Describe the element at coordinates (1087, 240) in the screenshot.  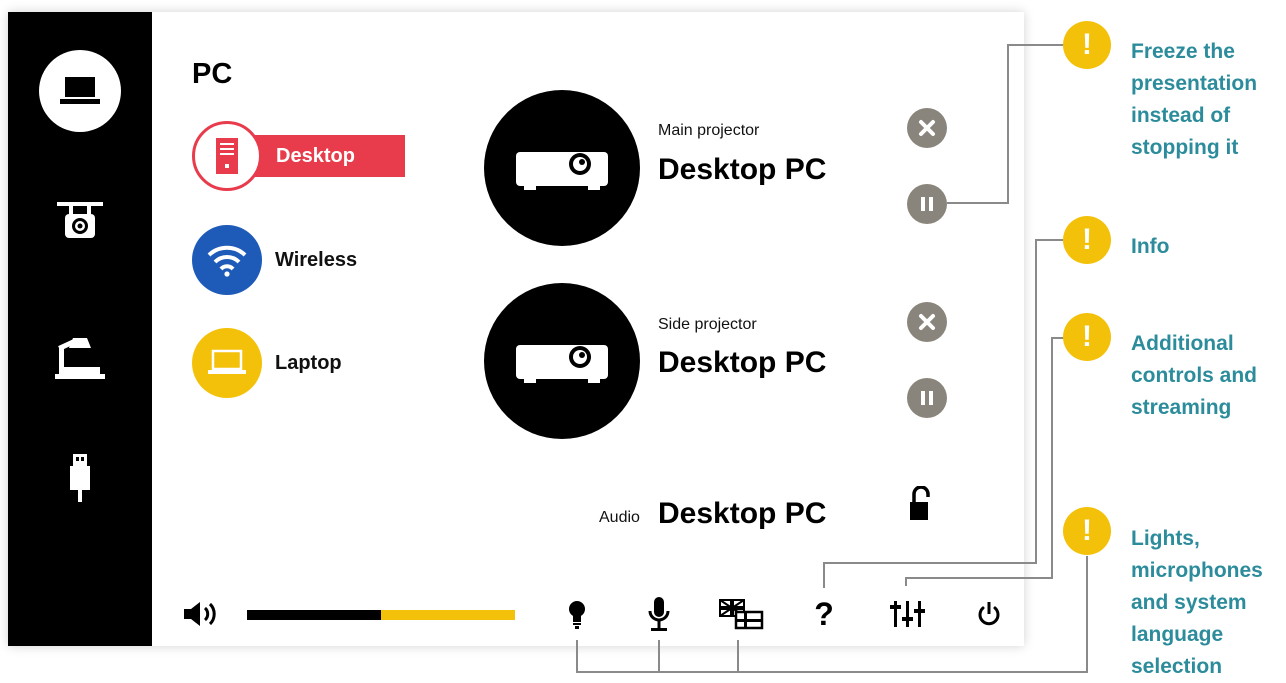
I see `callout-info-alert-icon: !` at that location.